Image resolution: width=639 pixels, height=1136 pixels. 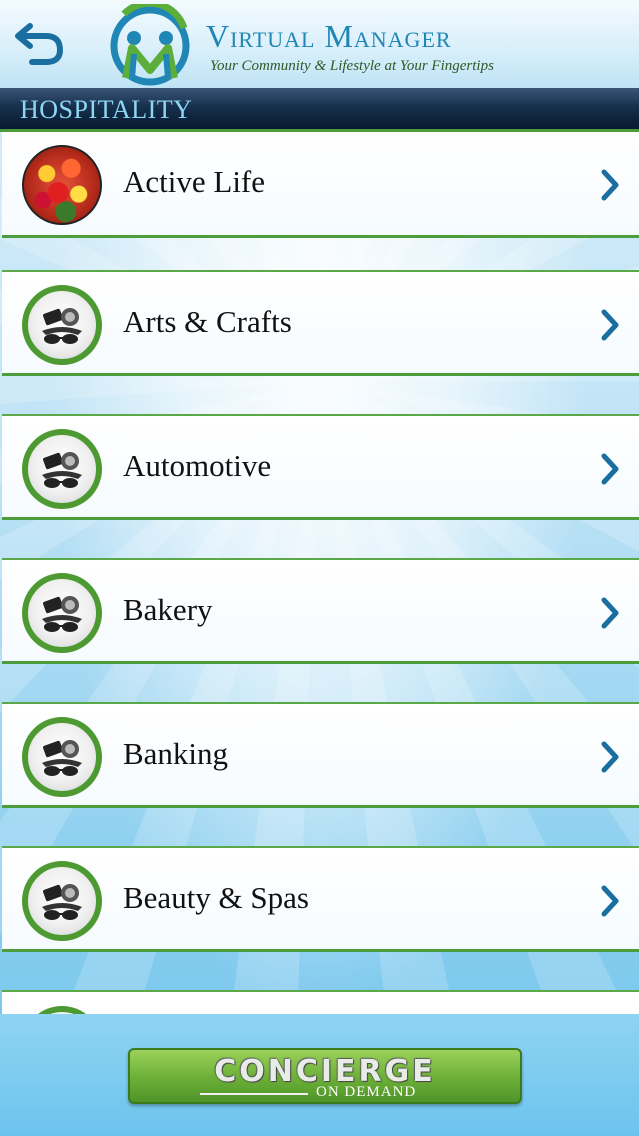 What do you see at coordinates (320, 323) in the screenshot?
I see `list-item-arts-crafts: Arts & Crafts` at bounding box center [320, 323].